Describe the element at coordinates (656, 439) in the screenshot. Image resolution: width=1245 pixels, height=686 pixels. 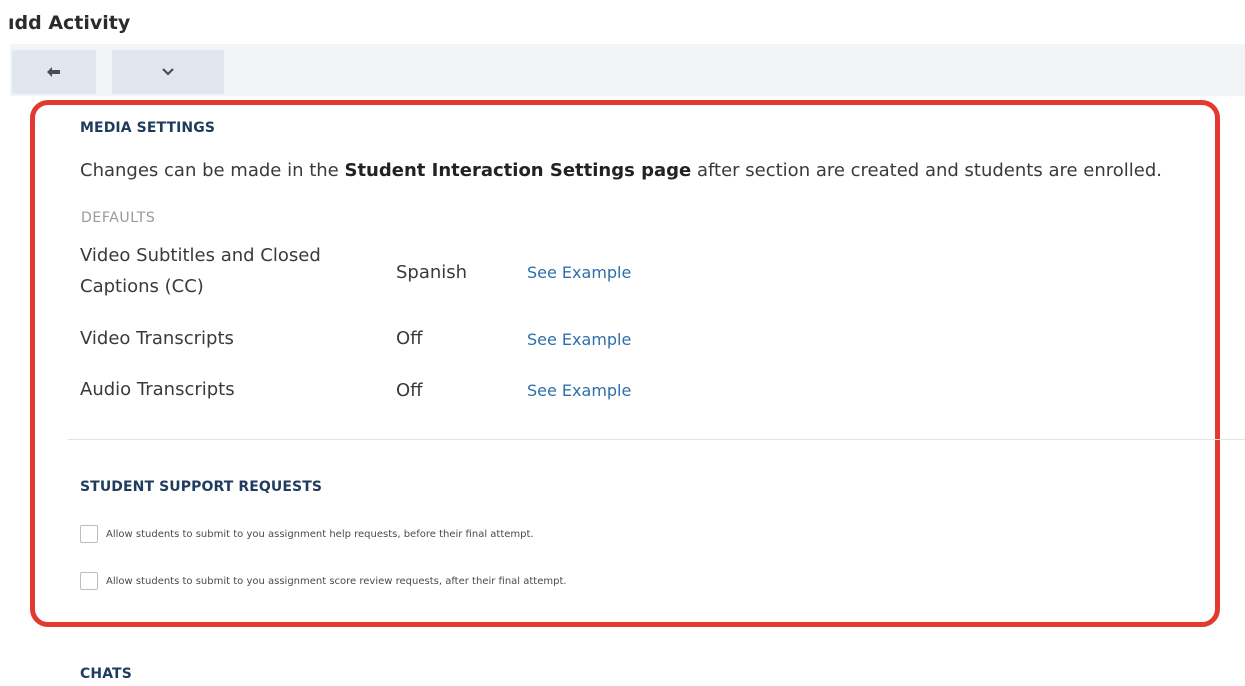
I see `section-divider` at that location.